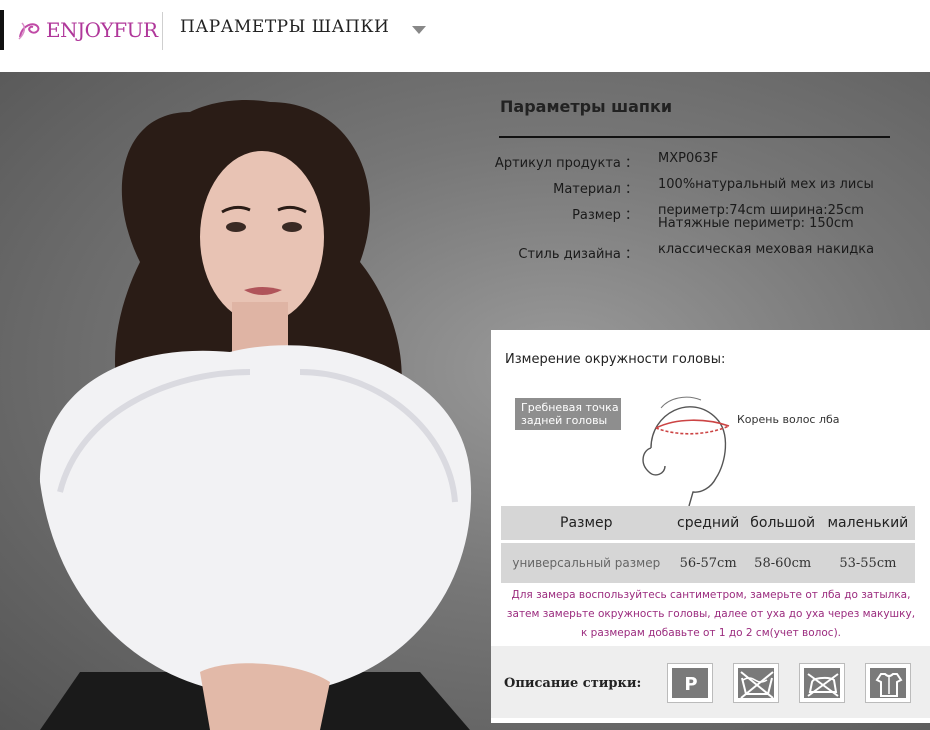  What do you see at coordinates (756, 223) in the screenshot?
I see `spec-value-line: Натяжные периметр: 150cm` at bounding box center [756, 223].